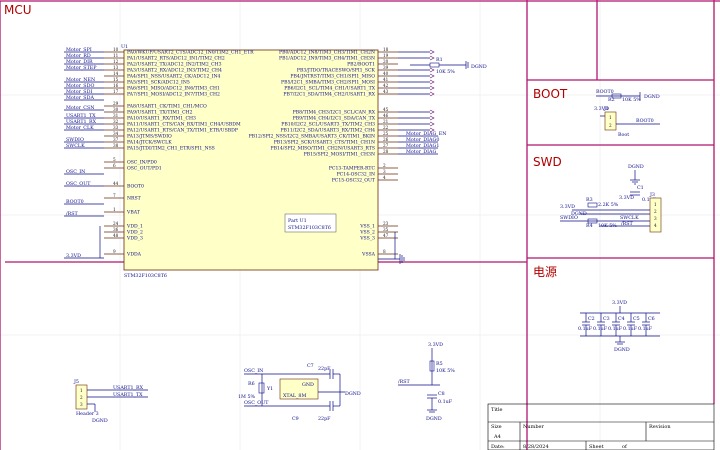 The height and width of the screenshot is (450, 720). What do you see at coordinates (116, 91) in the screenshot?
I see `mcu-left-pin-number: 17` at bounding box center [116, 91].